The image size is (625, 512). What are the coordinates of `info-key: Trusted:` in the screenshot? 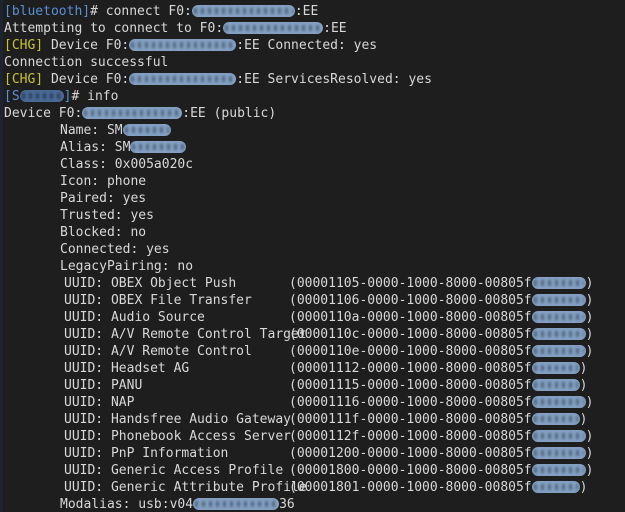 It's located at (91, 215).